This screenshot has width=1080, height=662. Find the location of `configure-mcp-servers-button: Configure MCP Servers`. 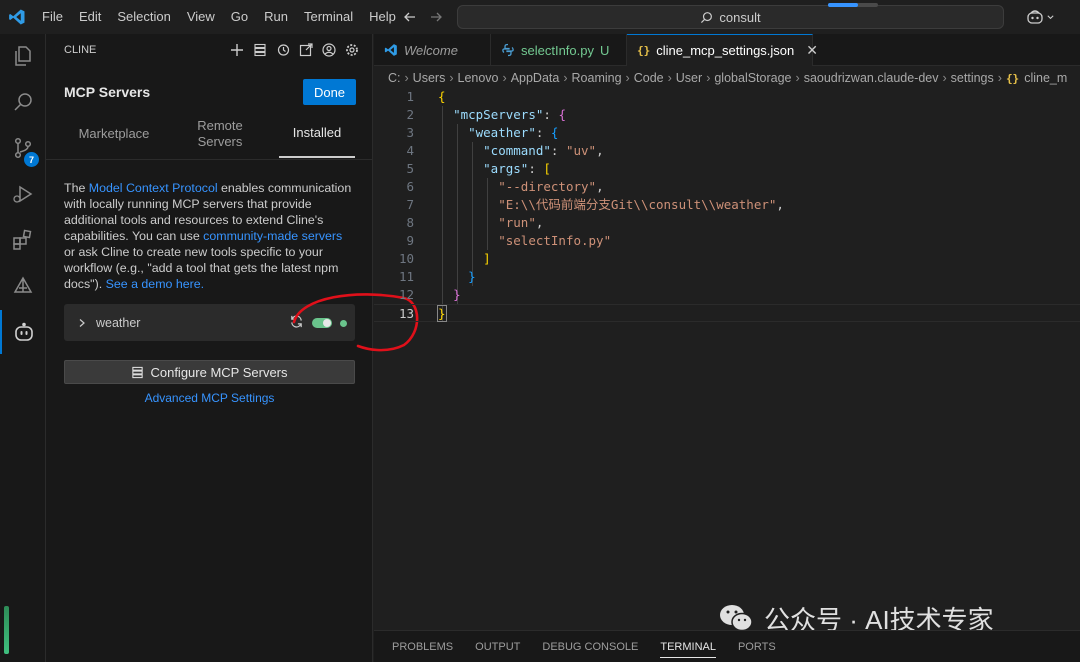

configure-mcp-servers-button: Configure MCP Servers is located at coordinates (209, 372).